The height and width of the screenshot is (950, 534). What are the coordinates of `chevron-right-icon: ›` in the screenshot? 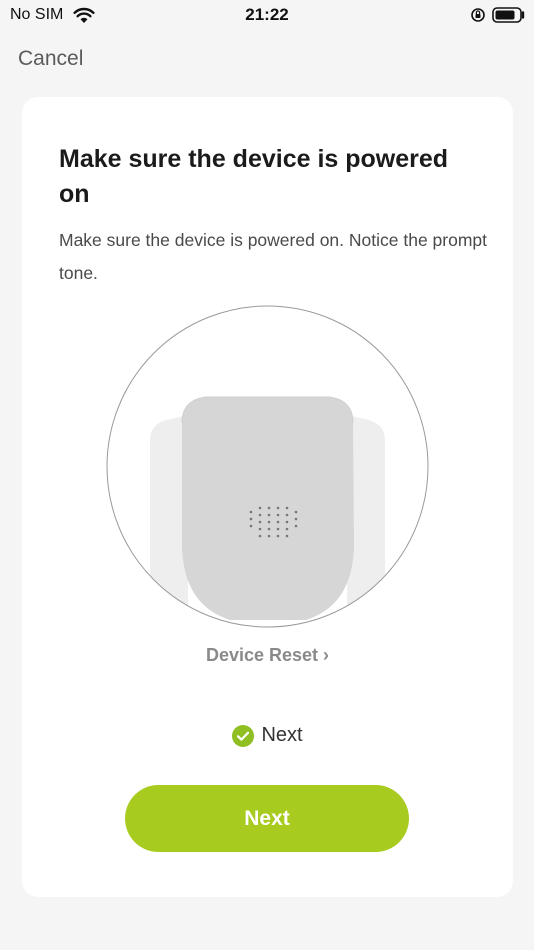 It's located at (326, 655).